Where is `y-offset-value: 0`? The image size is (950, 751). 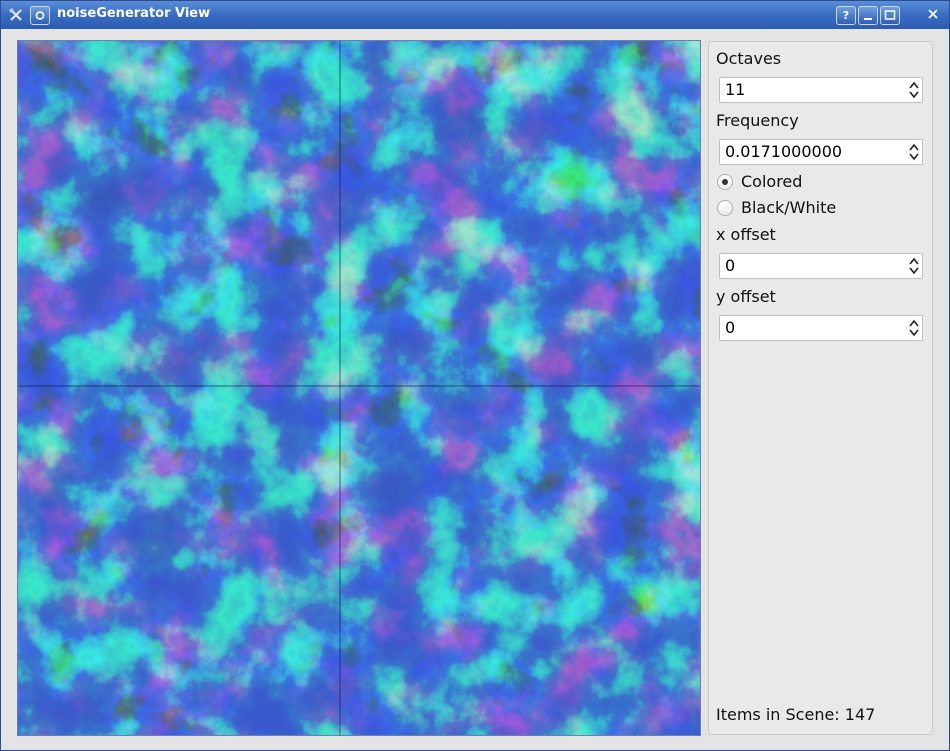 y-offset-value: 0 is located at coordinates (730, 327).